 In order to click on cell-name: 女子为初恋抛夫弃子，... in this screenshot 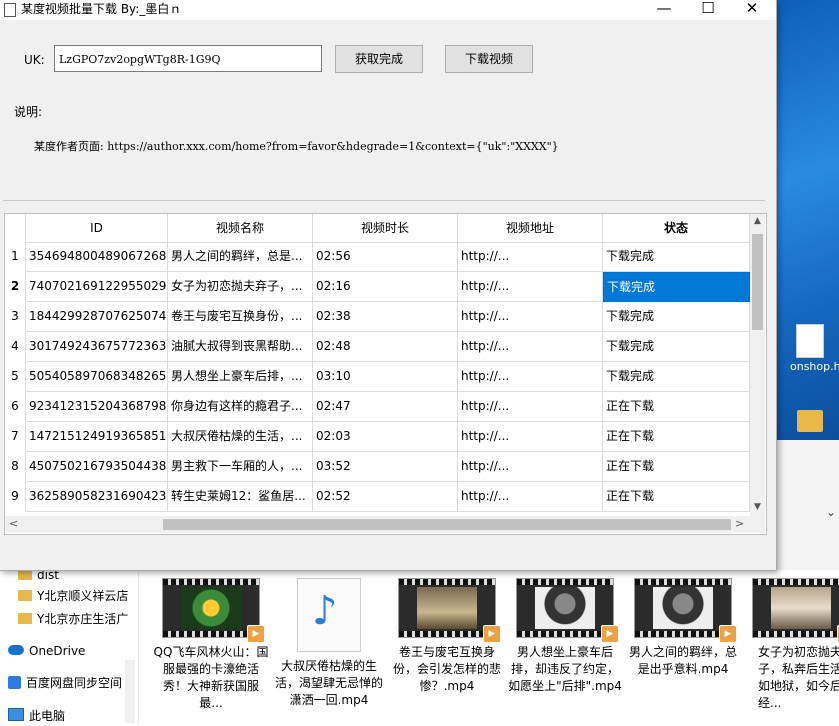, I will do `click(240, 287)`.